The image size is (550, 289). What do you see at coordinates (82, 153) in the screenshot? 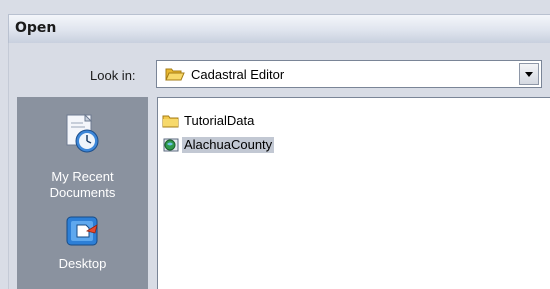
I see `places-item-recent-documents: My Recent Documents` at bounding box center [82, 153].